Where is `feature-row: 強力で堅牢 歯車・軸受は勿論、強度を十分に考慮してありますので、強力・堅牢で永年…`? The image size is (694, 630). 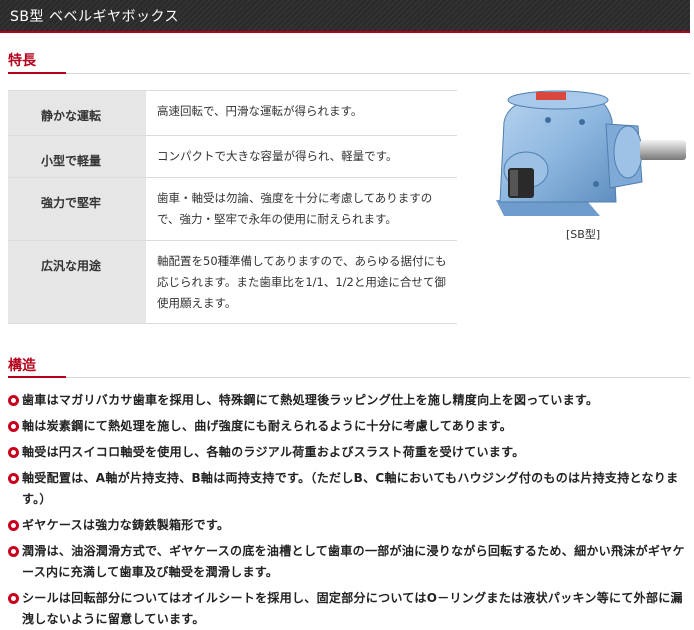
feature-row: 強力で堅牢 歯車・軸受は勿論、強度を十分に考慮してありますので、強力・堅牢で永年… is located at coordinates (232, 209).